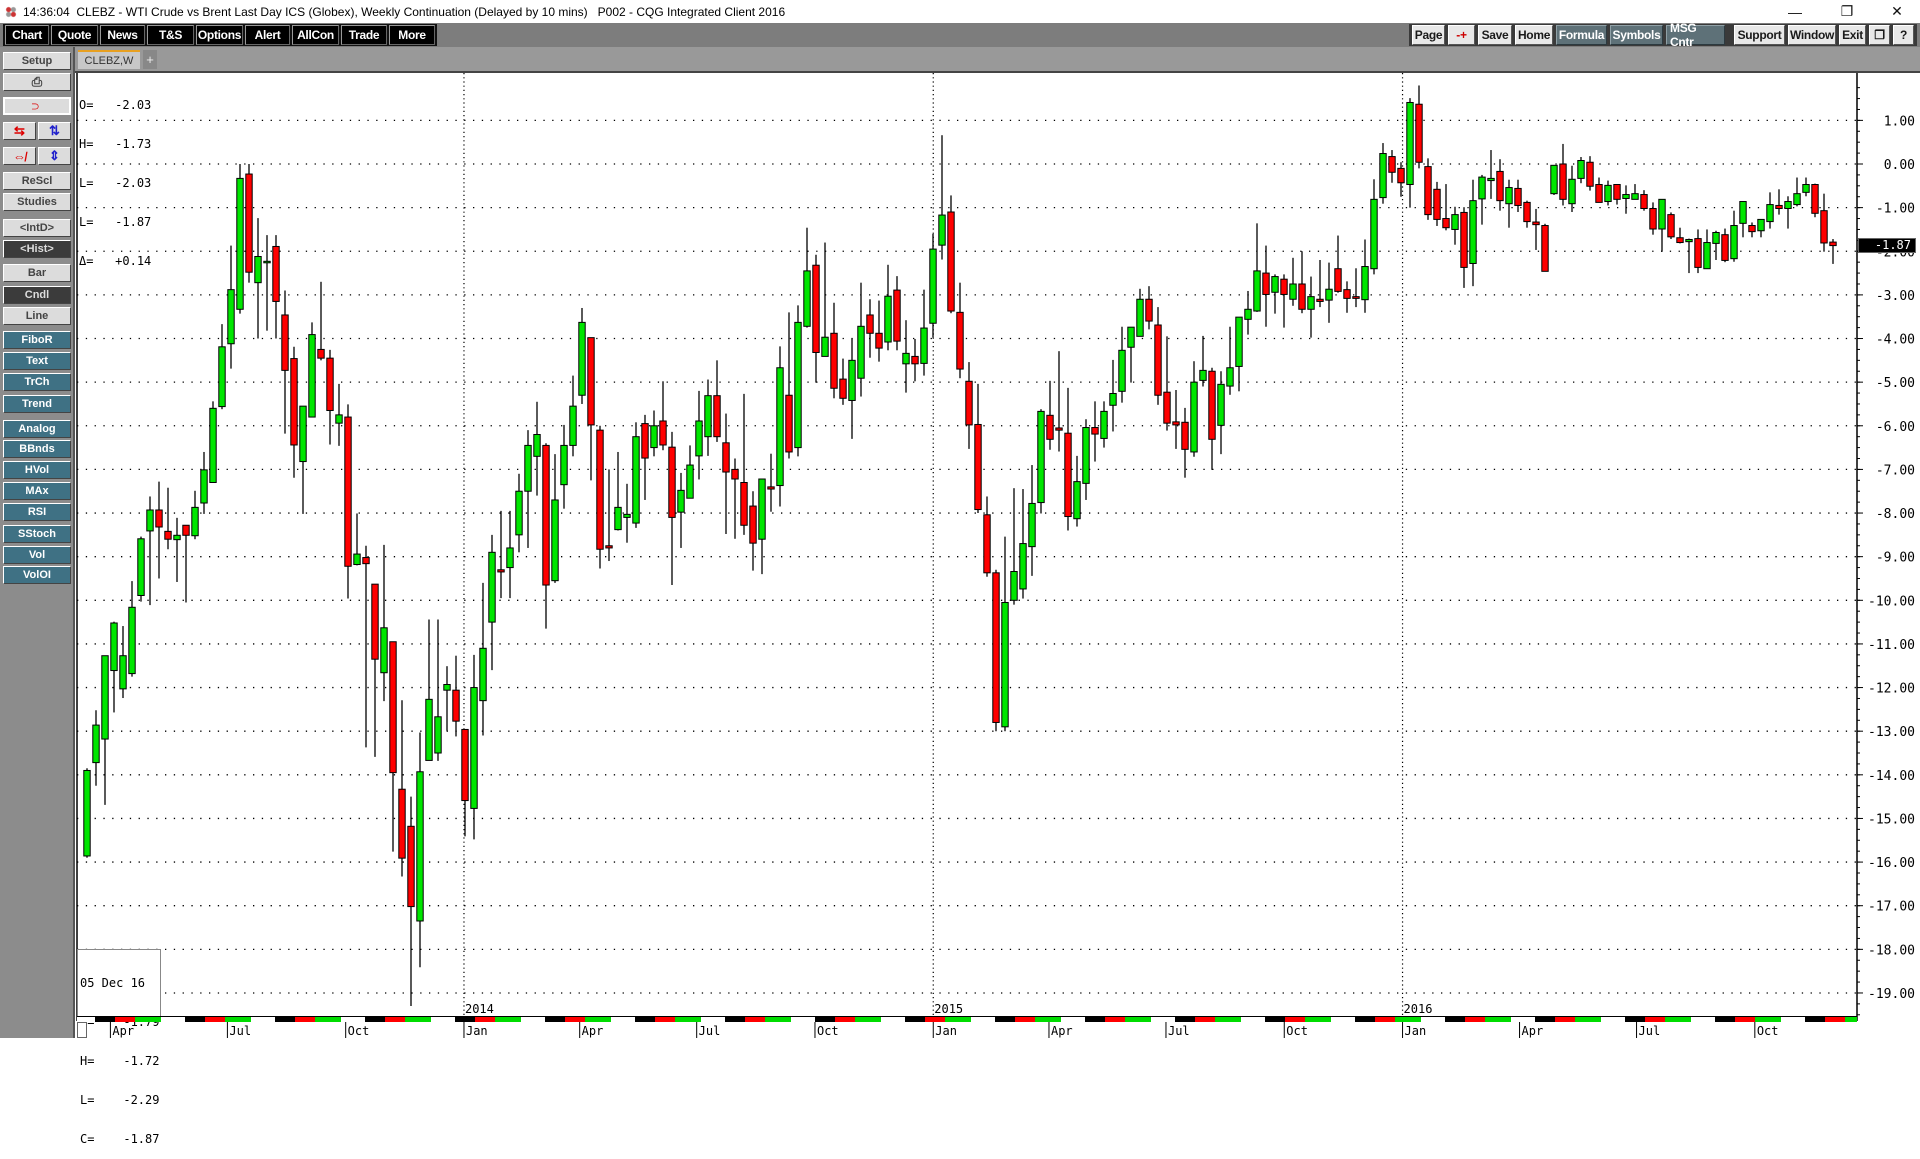 This screenshot has height=1159, width=1920. What do you see at coordinates (37, 295) in the screenshot?
I see `candle-chart-button: Cndl` at bounding box center [37, 295].